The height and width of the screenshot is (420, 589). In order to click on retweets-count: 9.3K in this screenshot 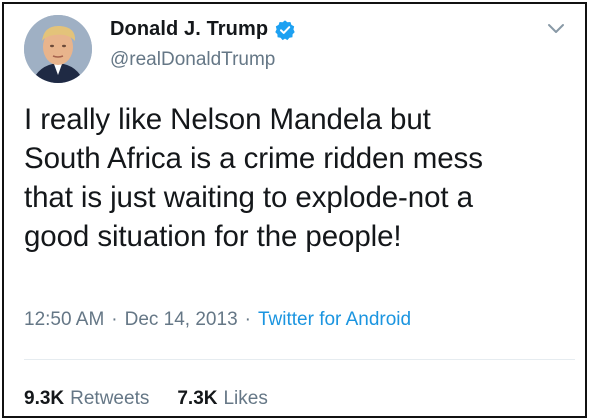, I will do `click(44, 398)`.